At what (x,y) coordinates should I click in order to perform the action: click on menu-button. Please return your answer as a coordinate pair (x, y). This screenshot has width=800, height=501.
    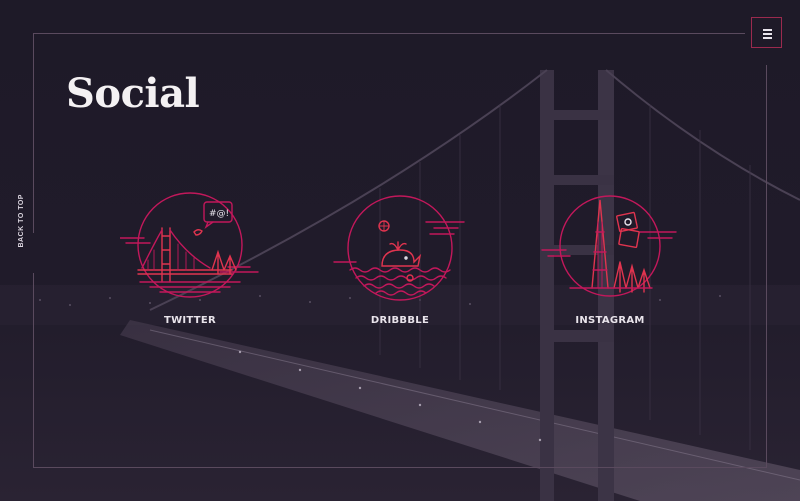
    Looking at the image, I should click on (766, 32).